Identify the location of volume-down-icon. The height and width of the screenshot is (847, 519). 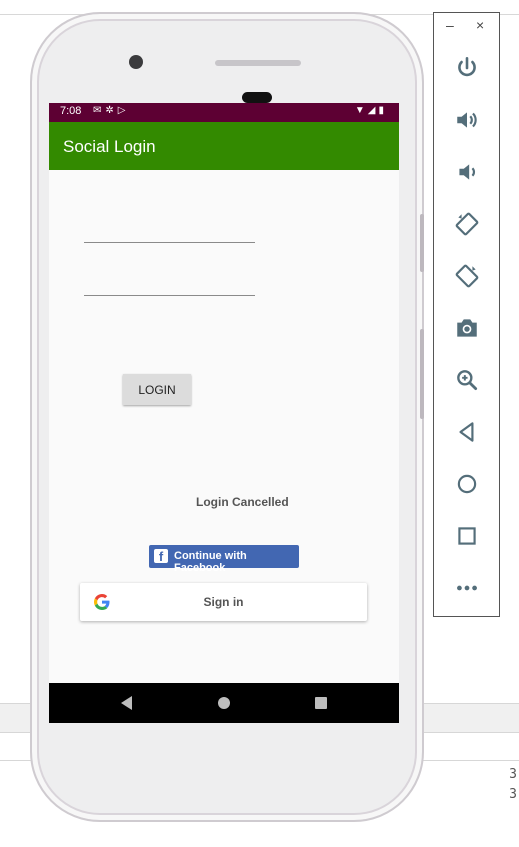
(467, 172).